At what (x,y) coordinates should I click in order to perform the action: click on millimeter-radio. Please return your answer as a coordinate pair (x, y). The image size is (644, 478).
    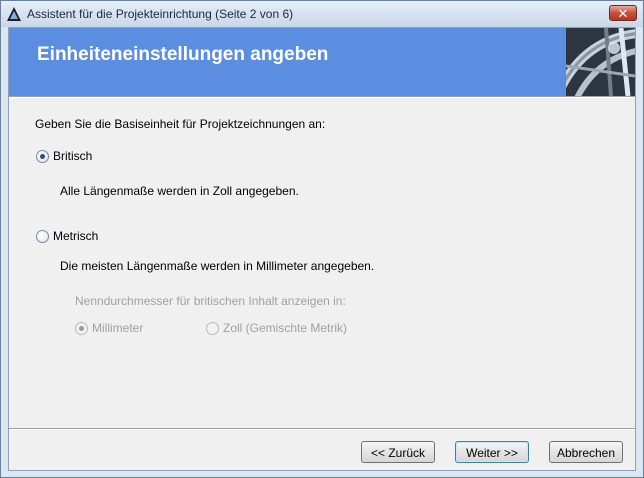
    Looking at the image, I should click on (81, 328).